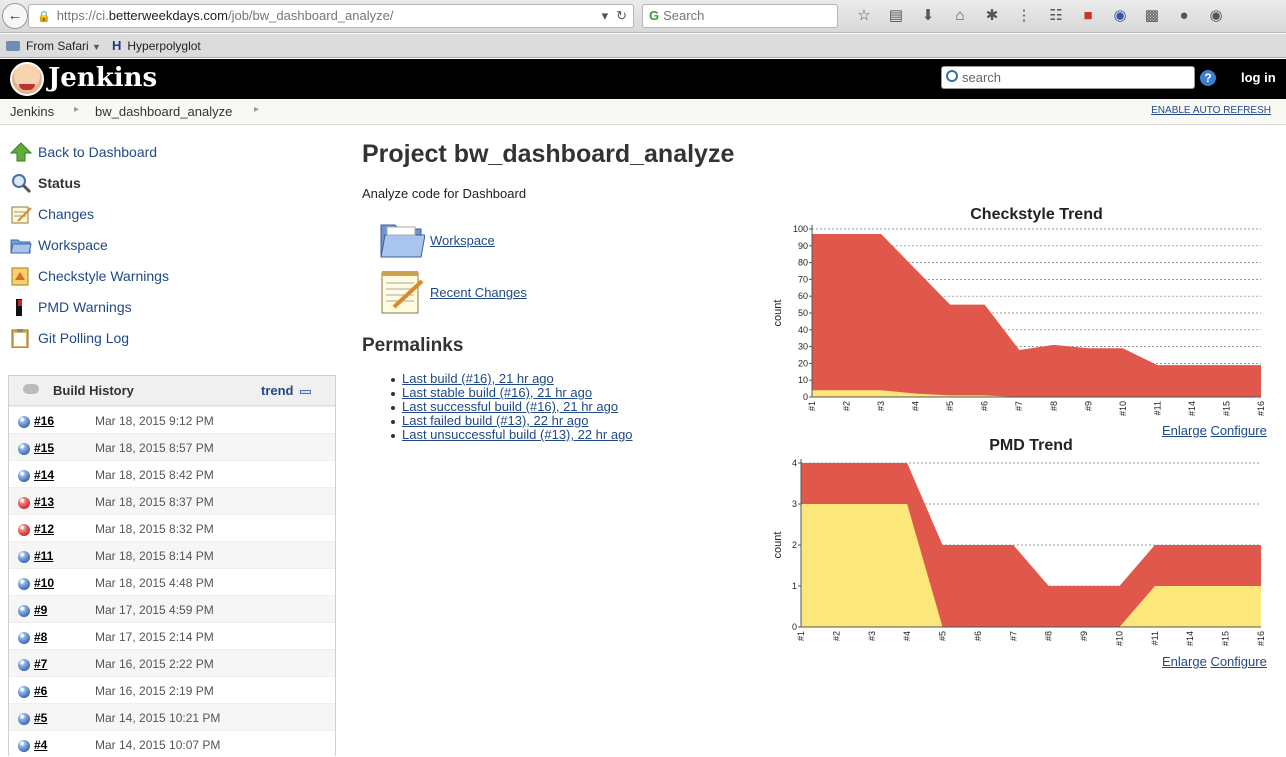  I want to click on bug-icon: ✱, so click(992, 16).